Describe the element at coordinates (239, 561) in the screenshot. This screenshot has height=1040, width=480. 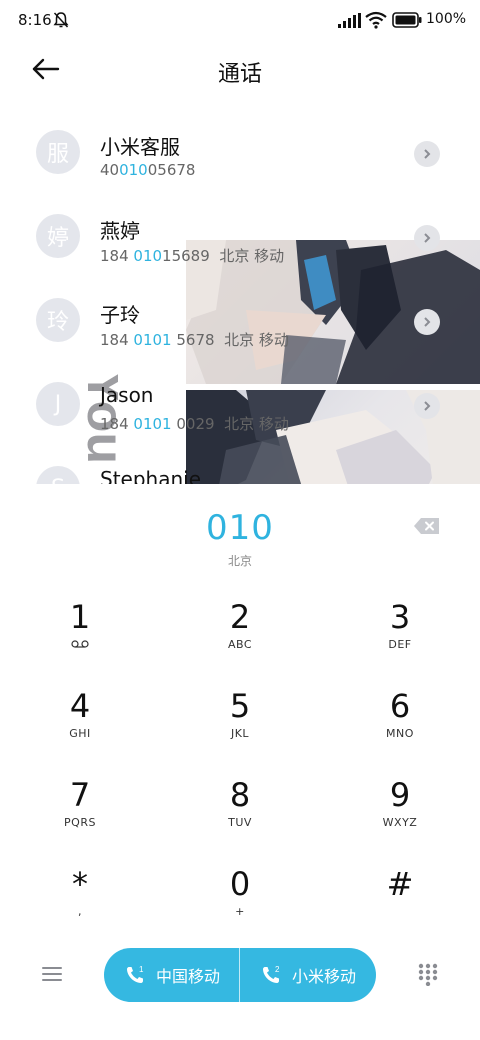
I see `dialed-location: 北京` at that location.